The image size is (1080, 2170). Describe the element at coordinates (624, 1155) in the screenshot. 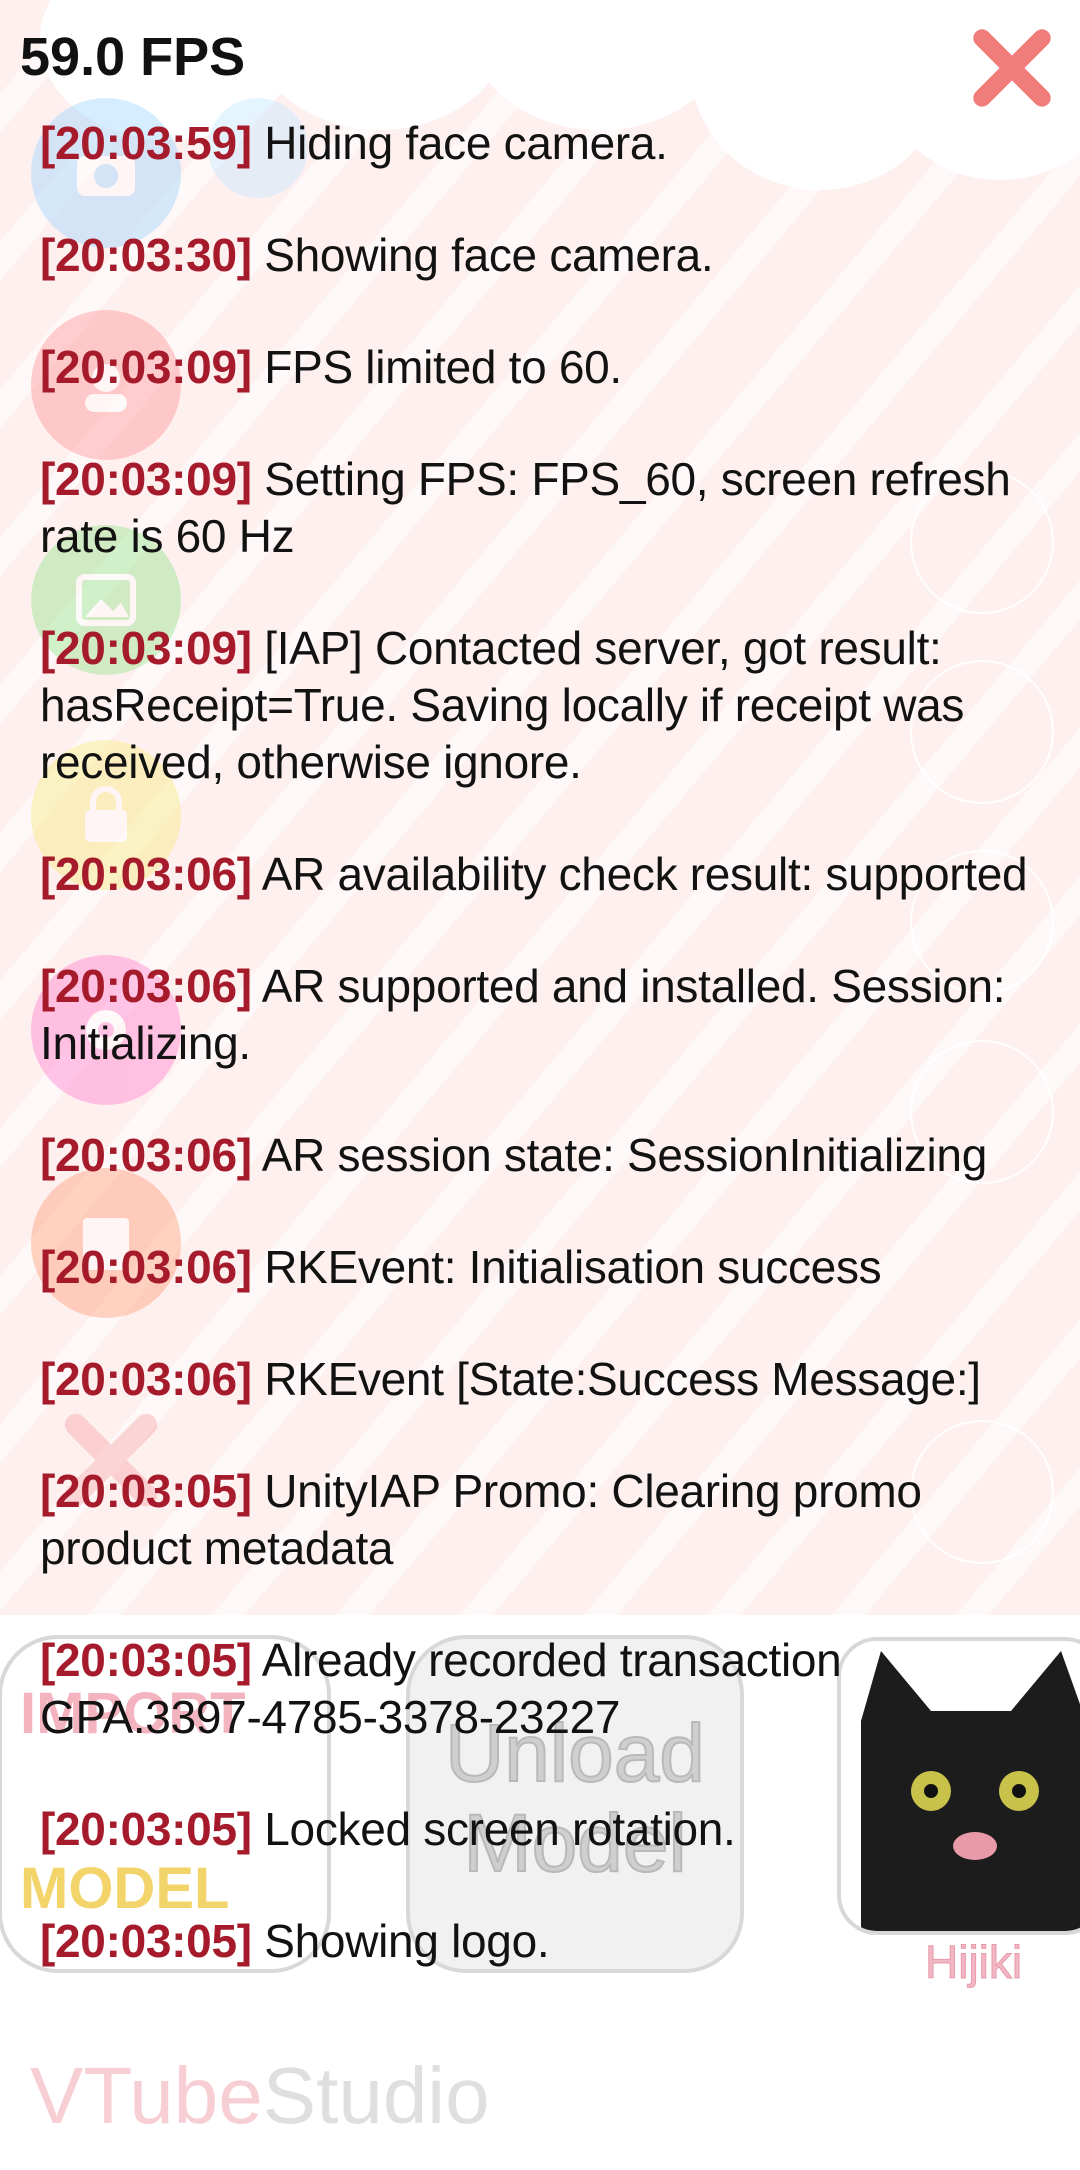

I see `log-message: AR session state: SessionInitializing` at that location.